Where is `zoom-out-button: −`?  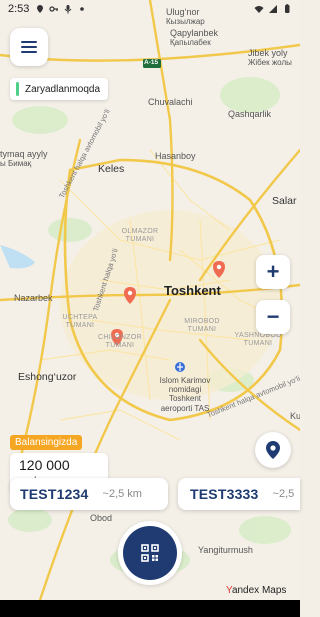
zoom-out-button: − is located at coordinates (273, 317).